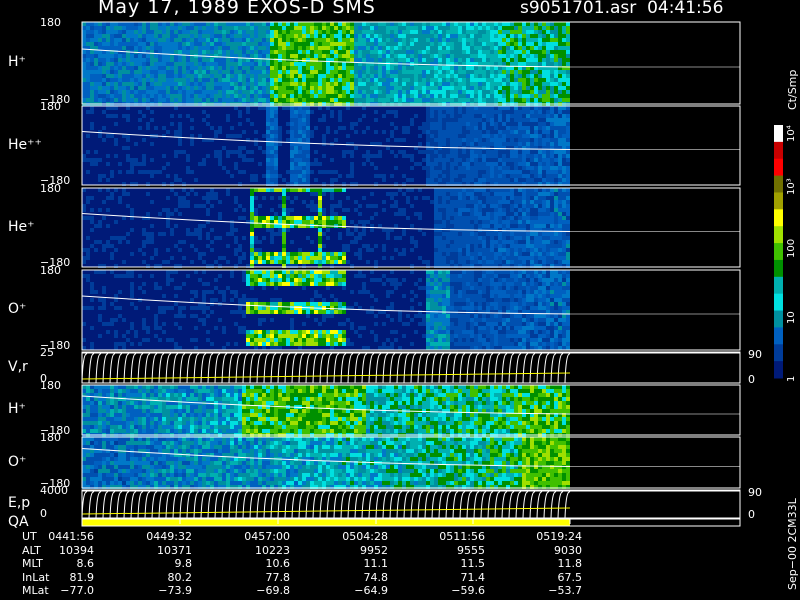 The image size is (800, 600). I want to click on ephemeris-value: −73.9, so click(175, 590).